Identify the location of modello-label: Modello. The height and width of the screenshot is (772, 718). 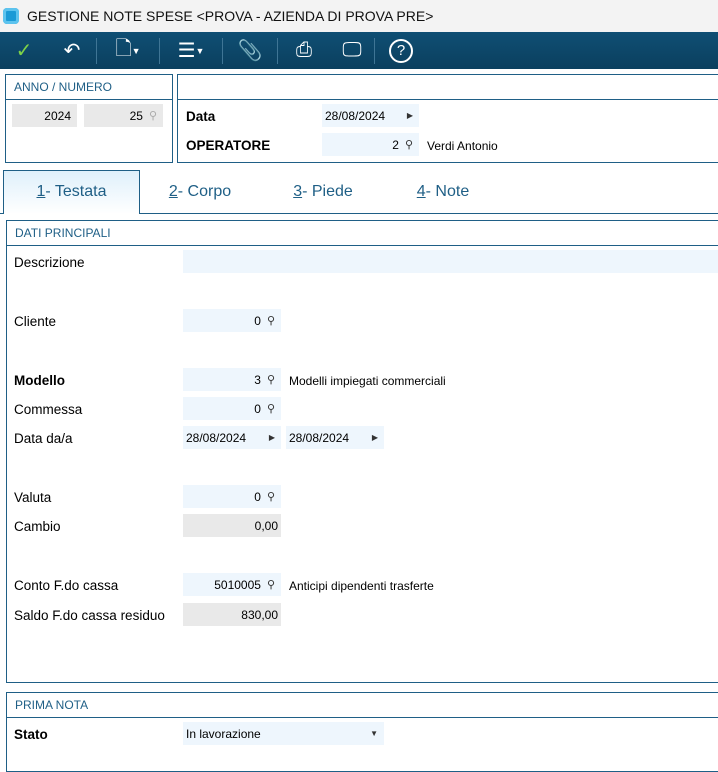
(39, 380).